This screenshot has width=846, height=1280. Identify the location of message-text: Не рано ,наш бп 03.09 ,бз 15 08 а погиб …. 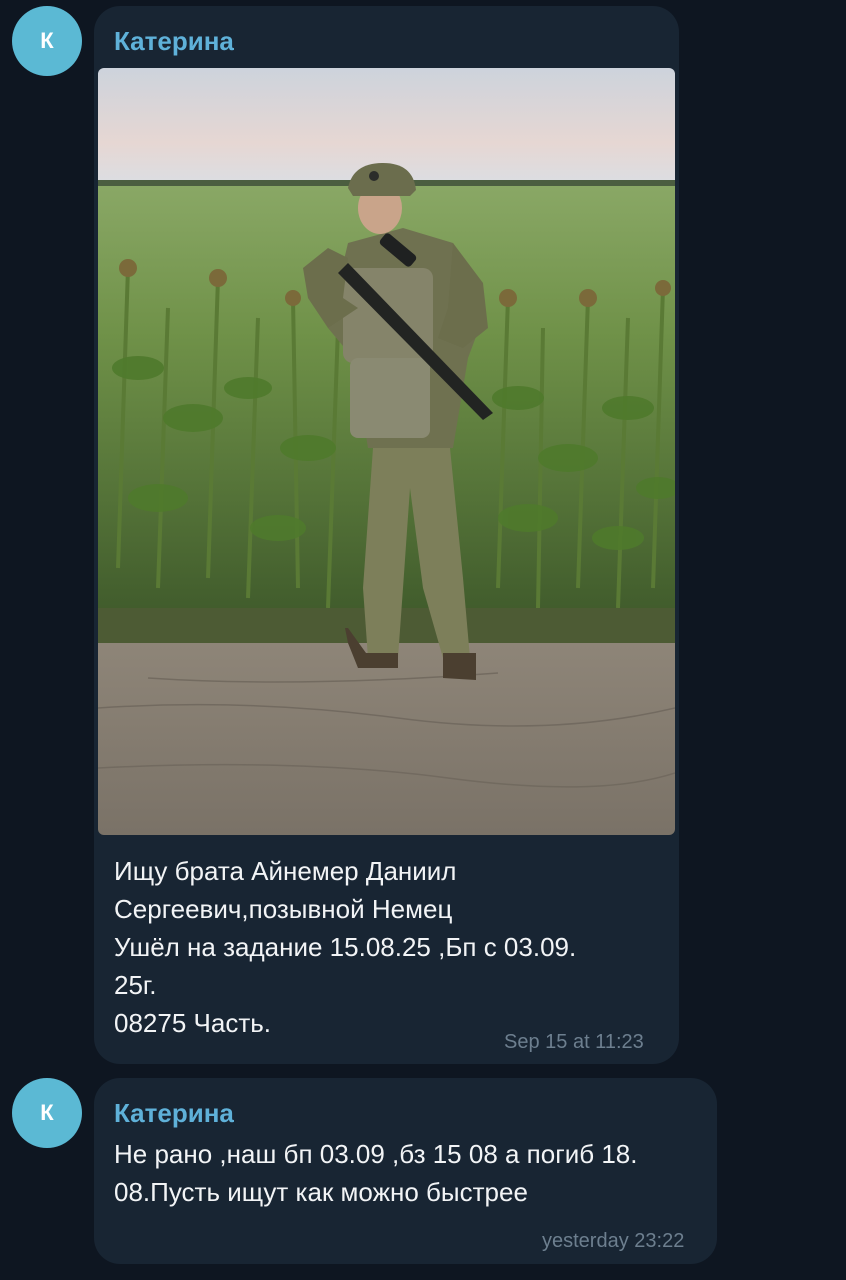
(411, 1173).